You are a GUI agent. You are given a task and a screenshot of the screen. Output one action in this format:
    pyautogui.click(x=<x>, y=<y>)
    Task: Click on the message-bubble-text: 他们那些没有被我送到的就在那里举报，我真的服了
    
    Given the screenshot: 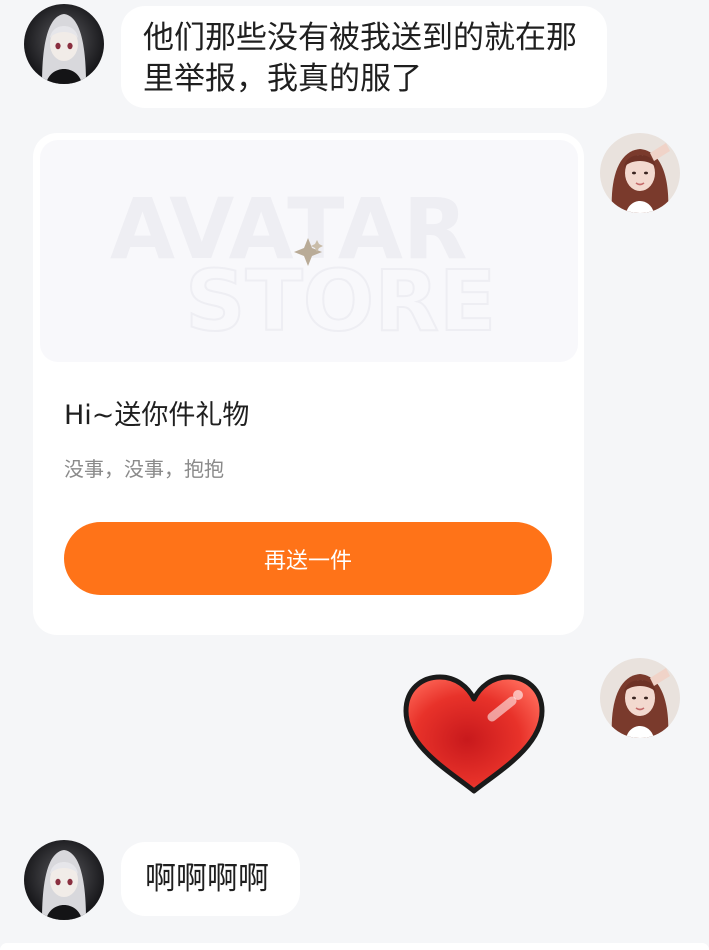 What is the action you would take?
    pyautogui.click(x=364, y=57)
    